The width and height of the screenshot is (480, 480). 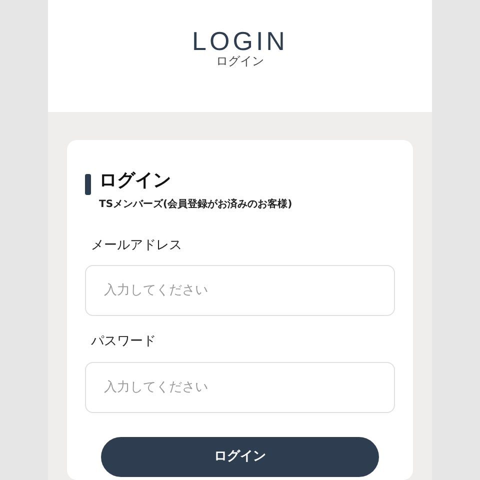 What do you see at coordinates (88, 184) in the screenshot?
I see `heading-bar` at bounding box center [88, 184].